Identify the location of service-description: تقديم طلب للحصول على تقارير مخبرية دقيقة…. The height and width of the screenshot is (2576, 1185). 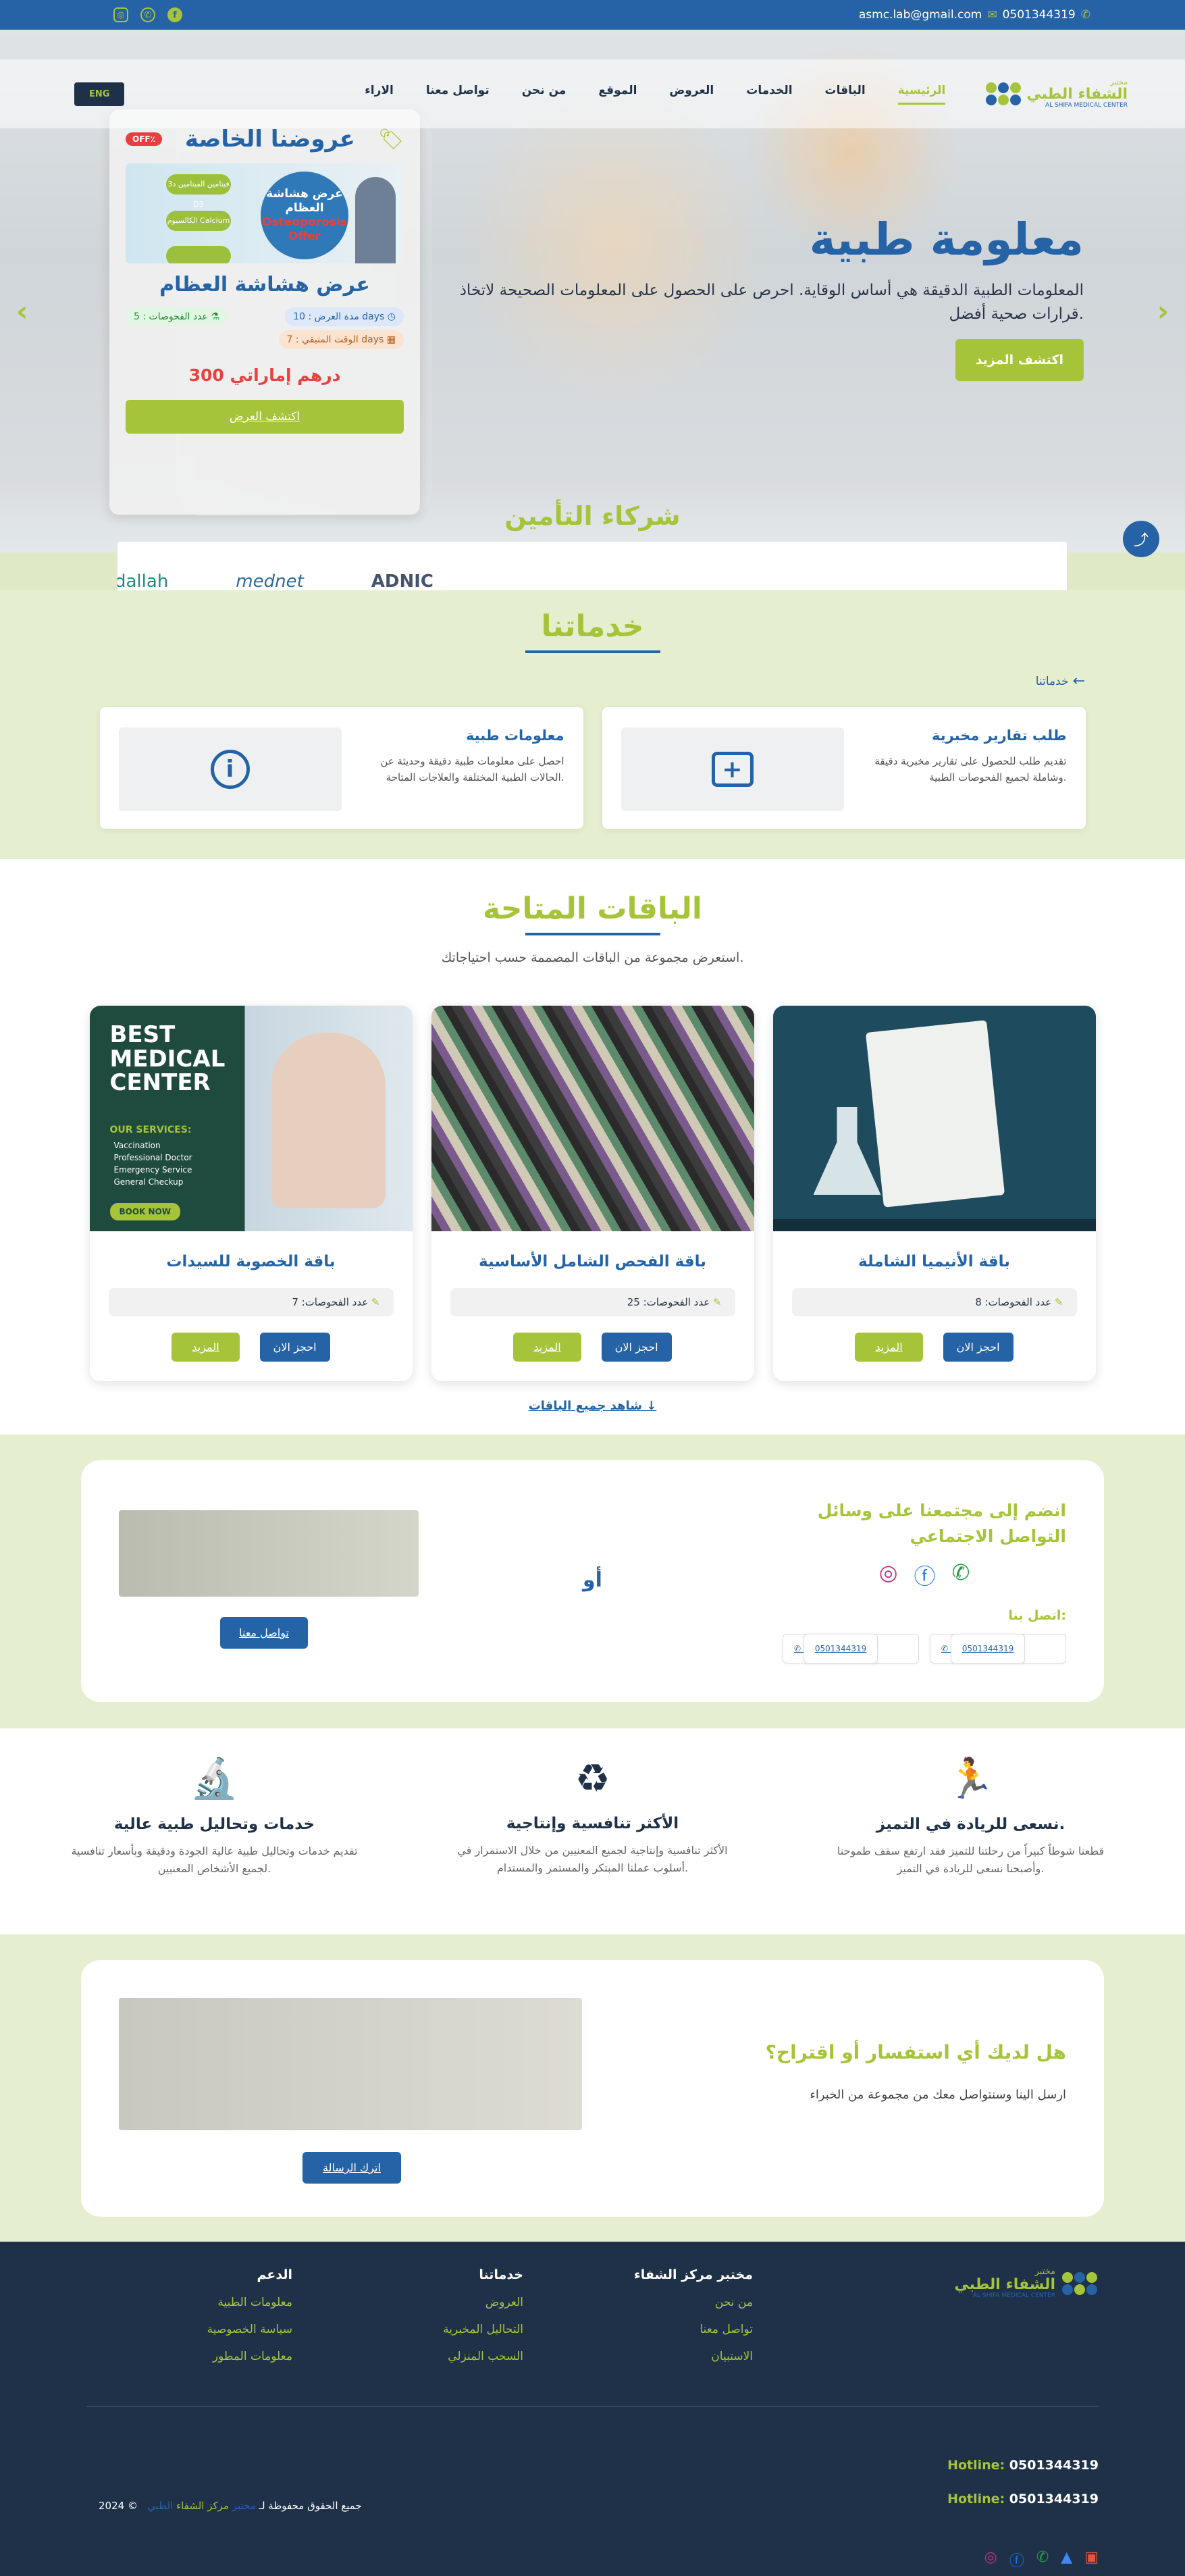
(970, 769).